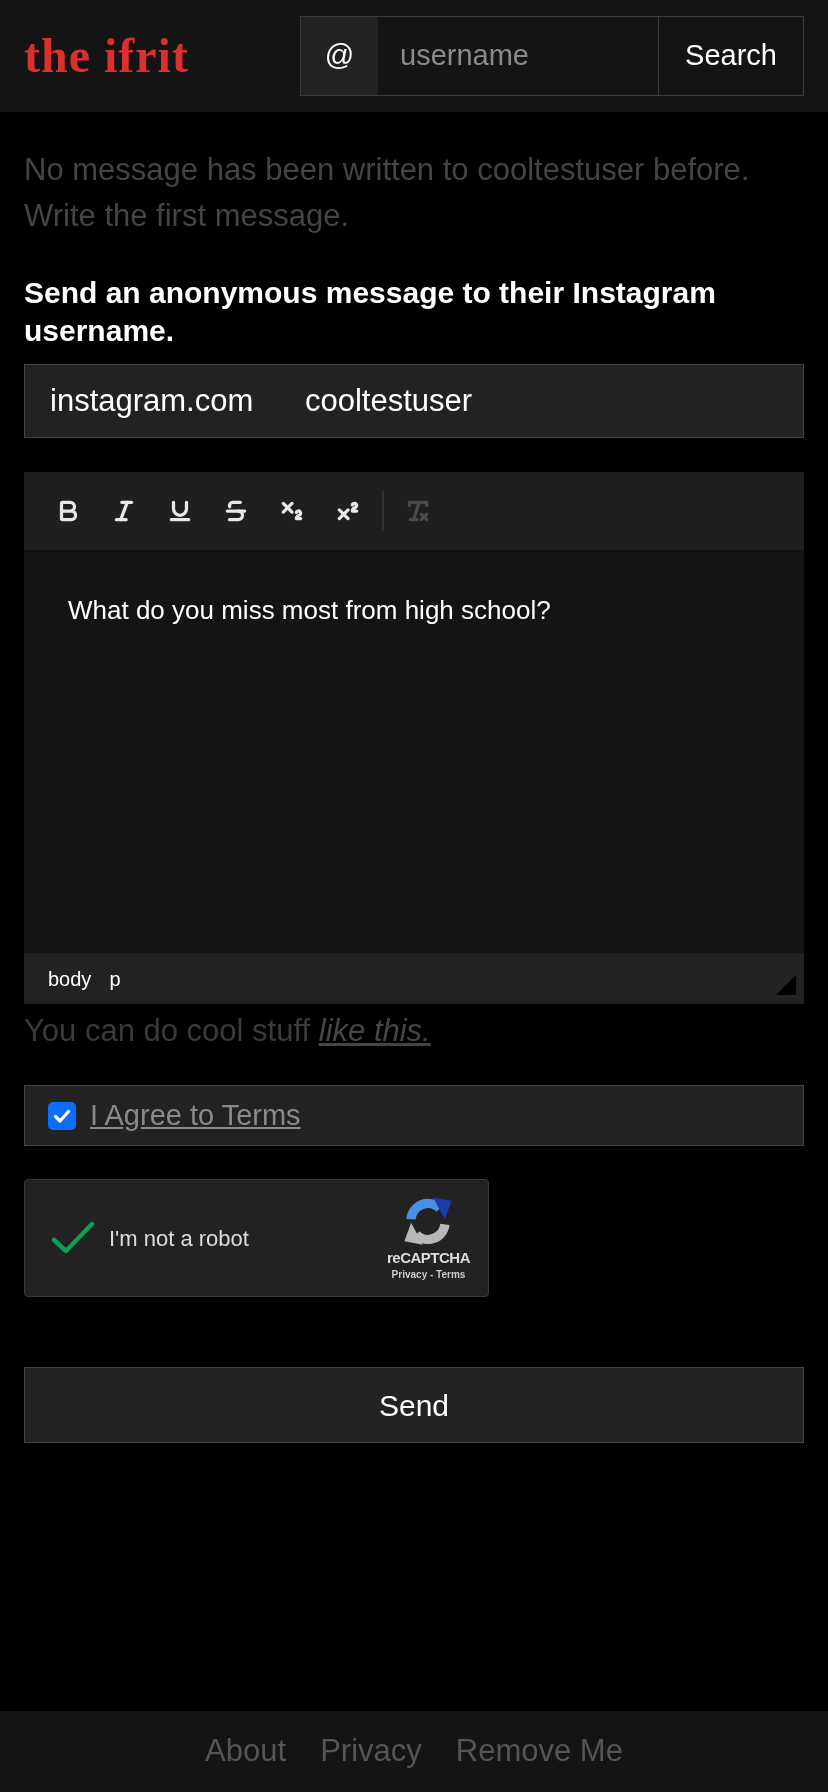  What do you see at coordinates (179, 1238) in the screenshot?
I see `recaptcha-label: I'm not a robot` at bounding box center [179, 1238].